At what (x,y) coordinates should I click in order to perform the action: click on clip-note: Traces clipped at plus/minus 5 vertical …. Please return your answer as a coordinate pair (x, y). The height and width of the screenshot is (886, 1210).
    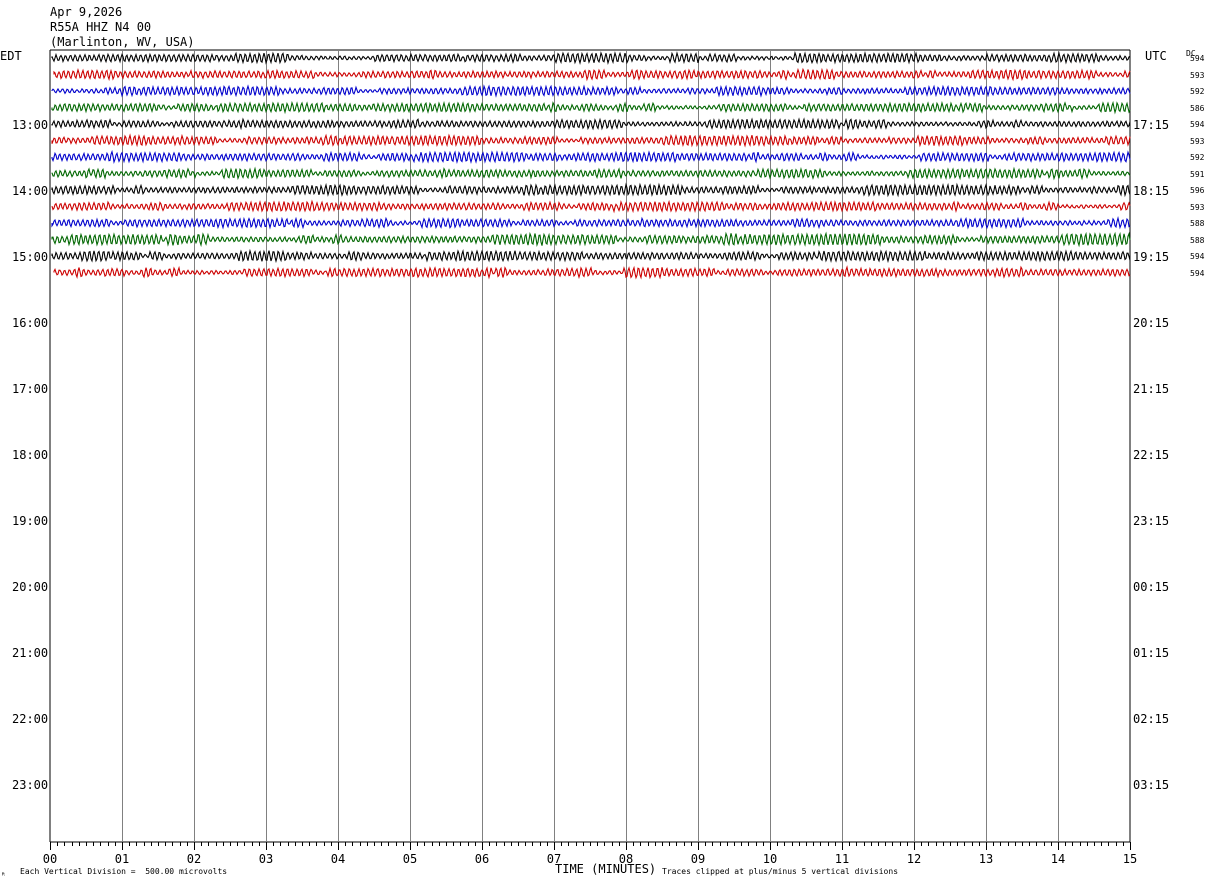
    Looking at the image, I should click on (780, 871).